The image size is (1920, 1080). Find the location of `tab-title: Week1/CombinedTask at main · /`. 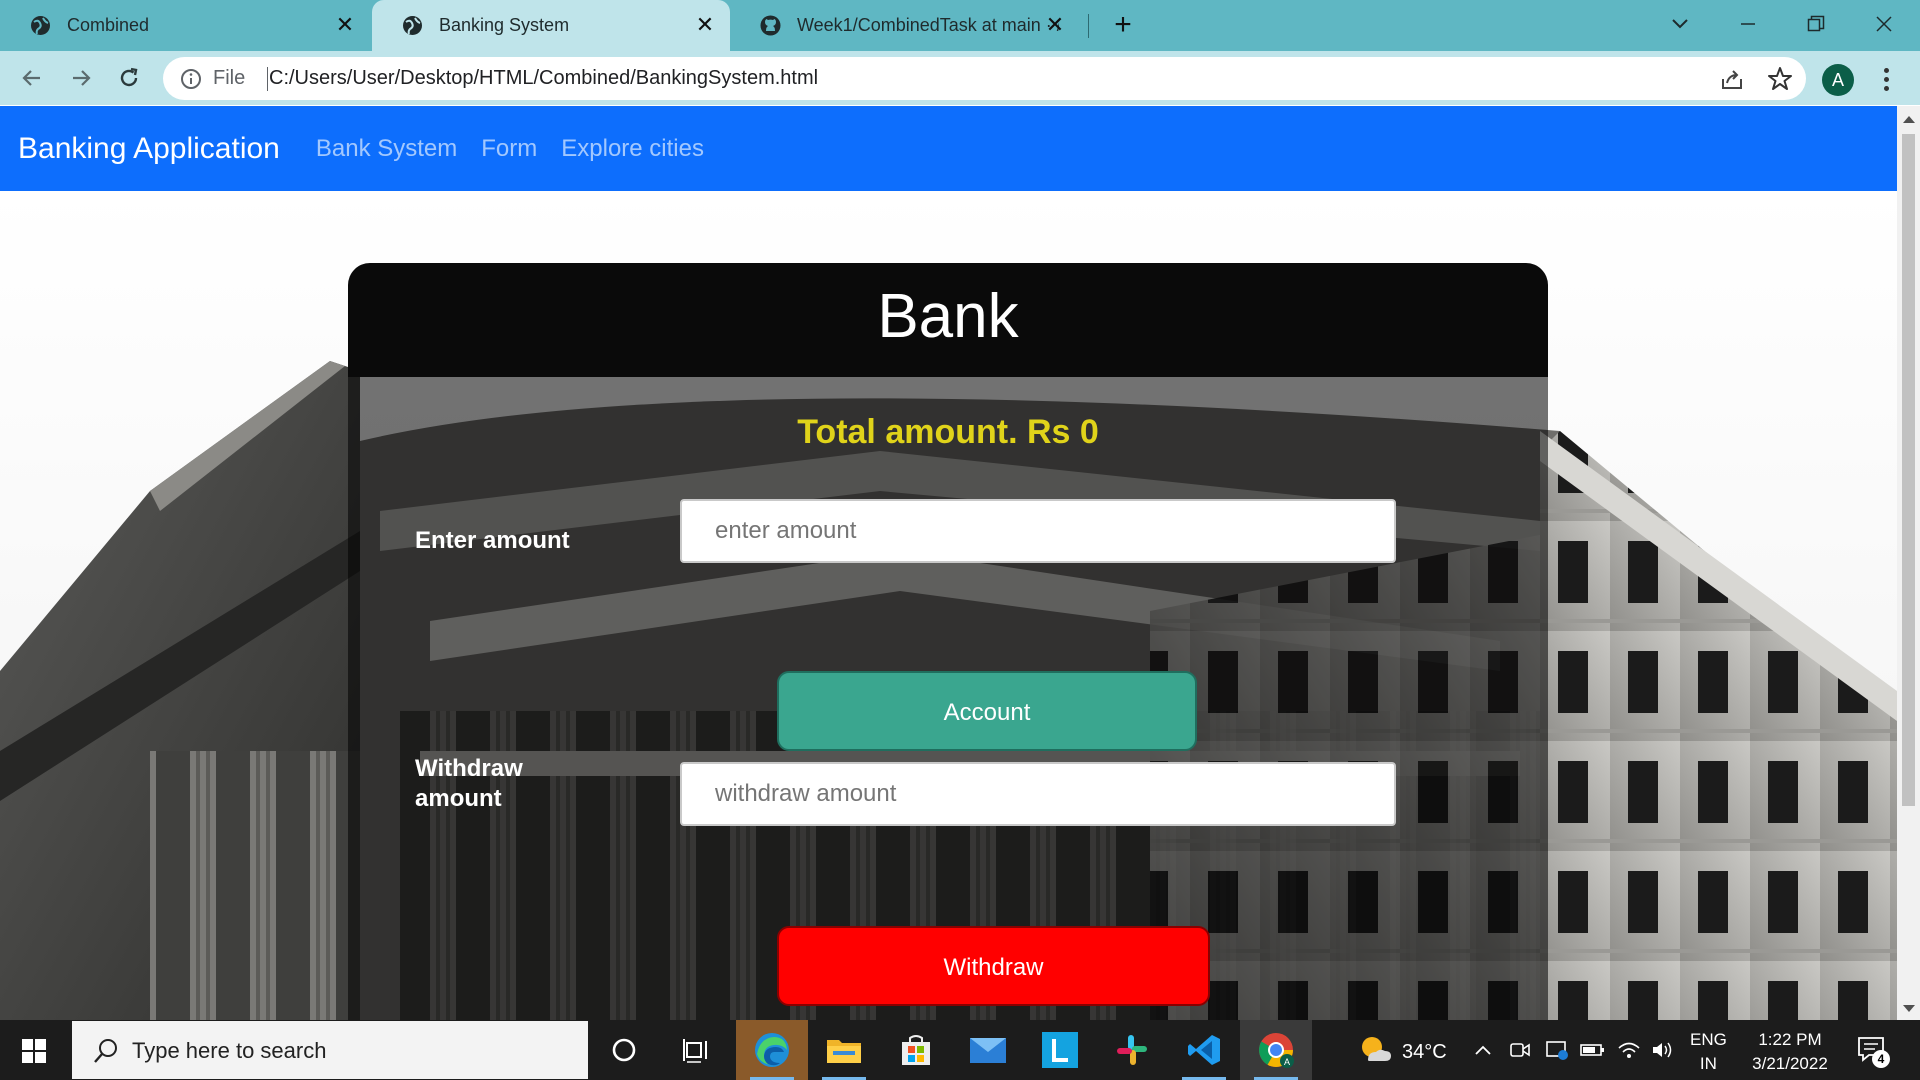

tab-title: Week1/CombinedTask at main · / is located at coordinates (928, 25).